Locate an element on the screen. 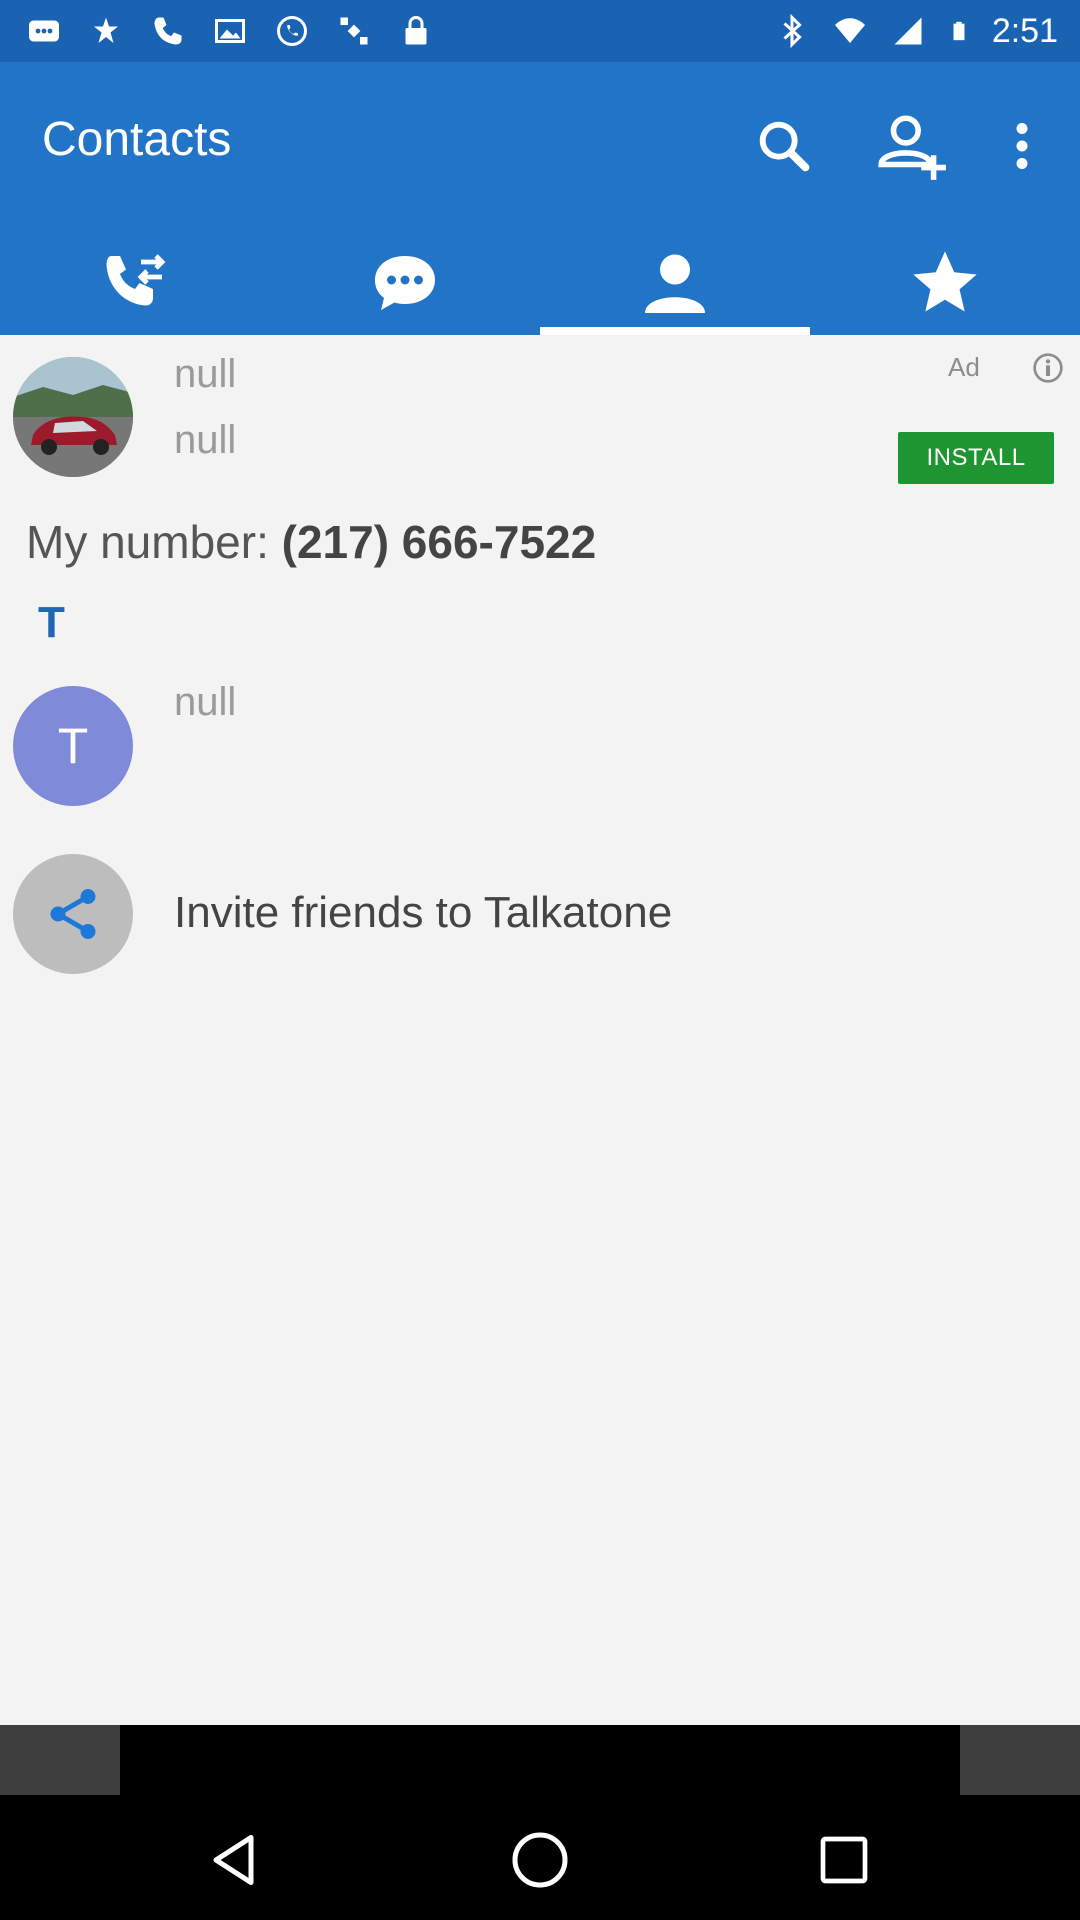 The height and width of the screenshot is (1920, 1080). invite-friends-label: Invite friends to Talkatone is located at coordinates (423, 913).